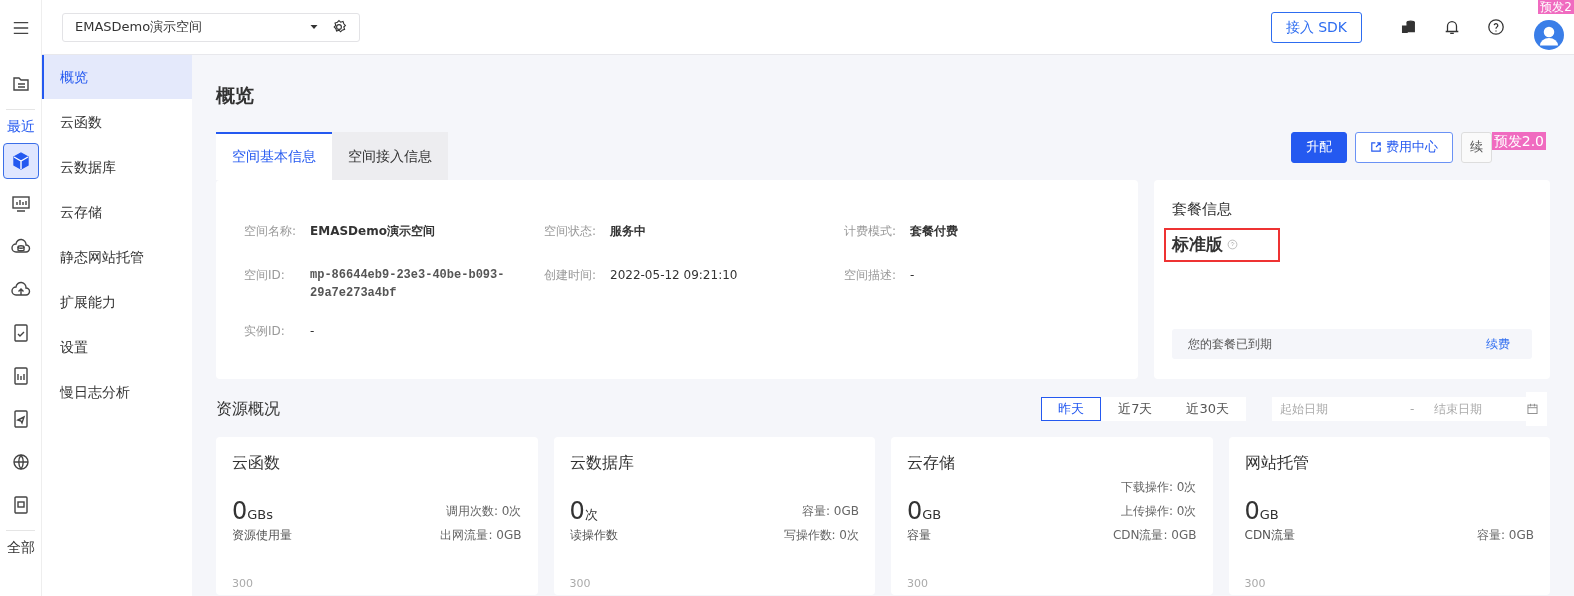 The width and height of the screenshot is (1574, 596). I want to click on action-button: 升配, so click(1318, 147).